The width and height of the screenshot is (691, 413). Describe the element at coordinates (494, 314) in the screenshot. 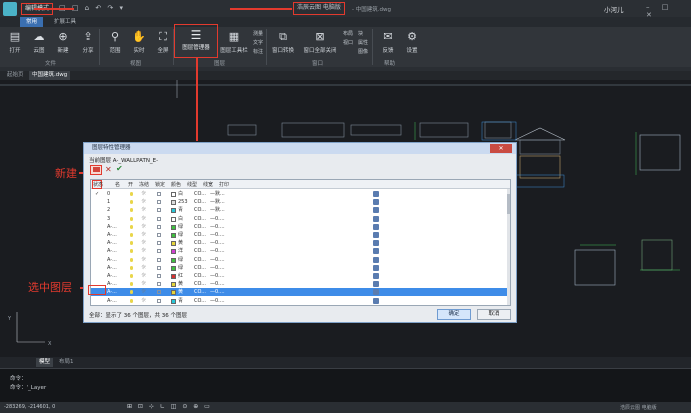

I see `cancel-button: 取消` at that location.